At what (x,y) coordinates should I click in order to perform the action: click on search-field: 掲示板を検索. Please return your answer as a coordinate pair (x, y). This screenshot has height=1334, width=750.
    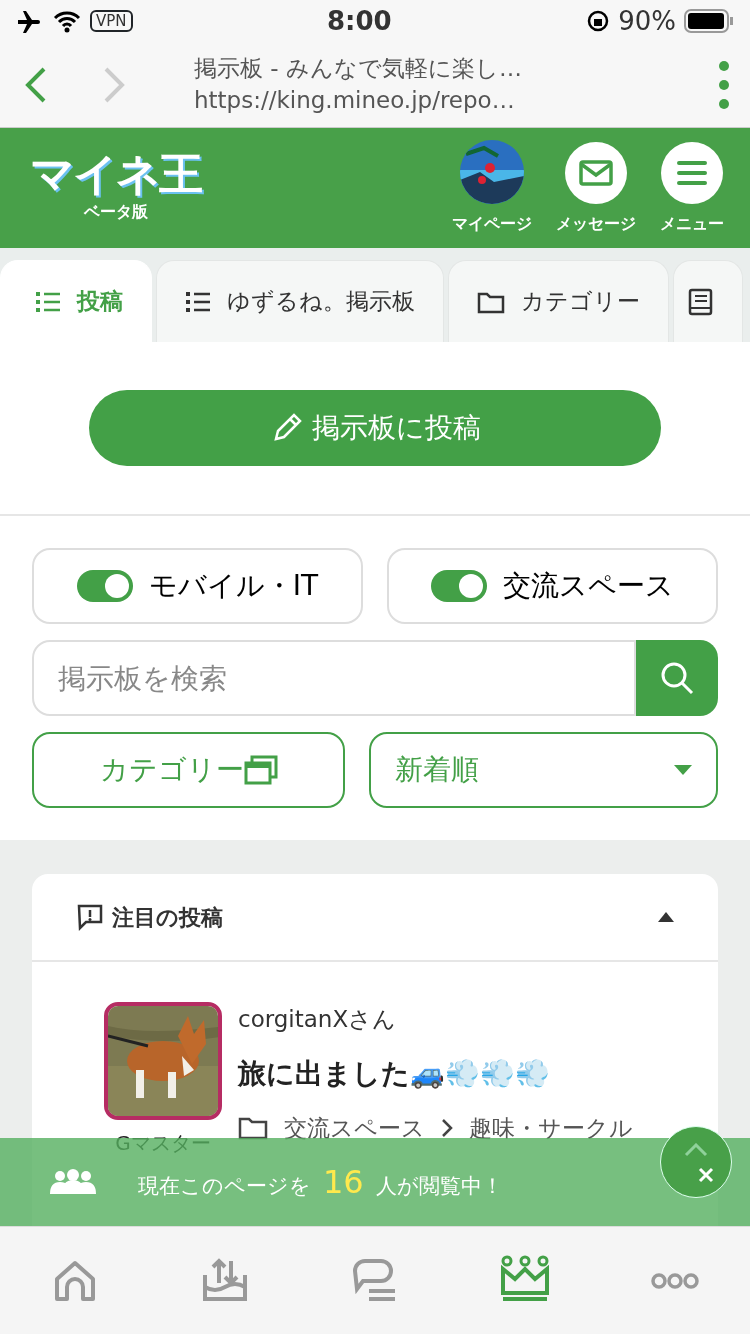
    Looking at the image, I should click on (334, 678).